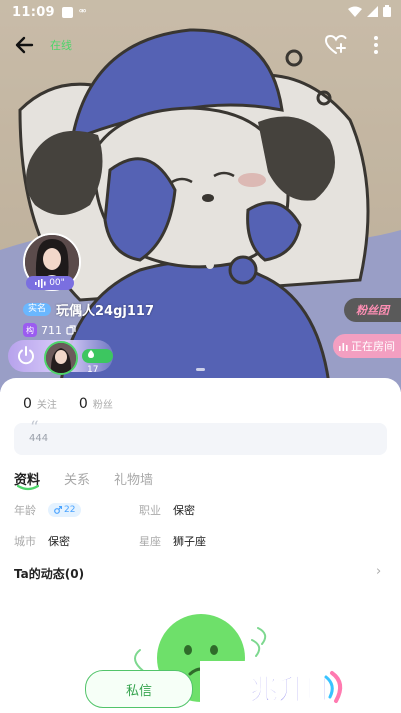 This screenshot has width=401, height=713. I want to click on fans-label: 粉丝, so click(102, 405).